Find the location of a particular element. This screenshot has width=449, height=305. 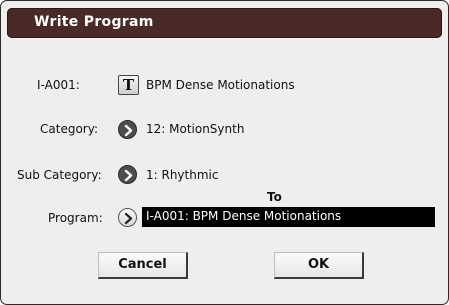

category-popup-button is located at coordinates (127, 129).